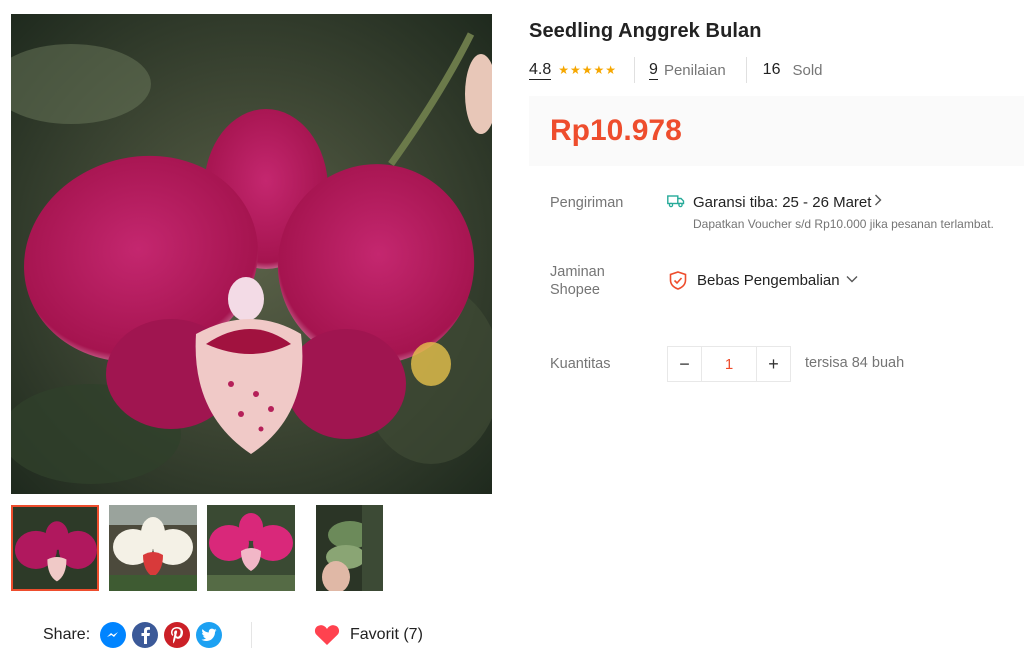 The height and width of the screenshot is (652, 1024). What do you see at coordinates (616, 130) in the screenshot?
I see `product-price: Rp10.978` at bounding box center [616, 130].